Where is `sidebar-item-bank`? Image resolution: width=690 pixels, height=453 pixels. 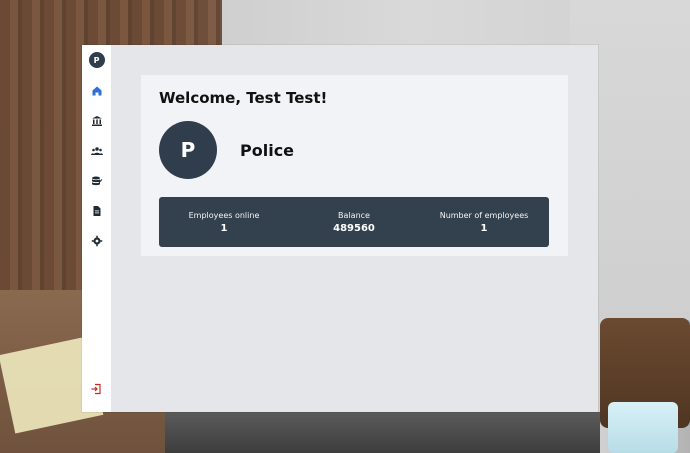
sidebar-item-bank is located at coordinates (97, 121).